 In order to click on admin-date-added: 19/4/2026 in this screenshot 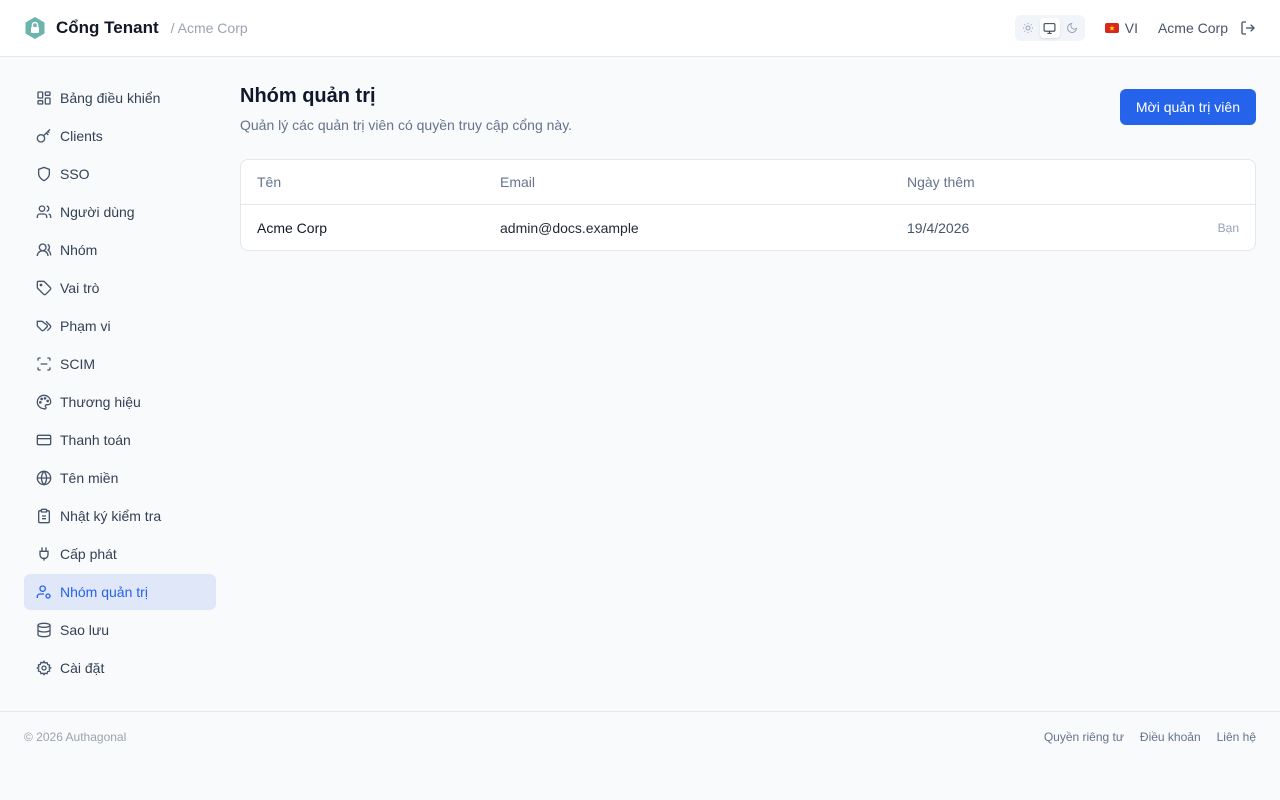, I will do `click(938, 227)`.